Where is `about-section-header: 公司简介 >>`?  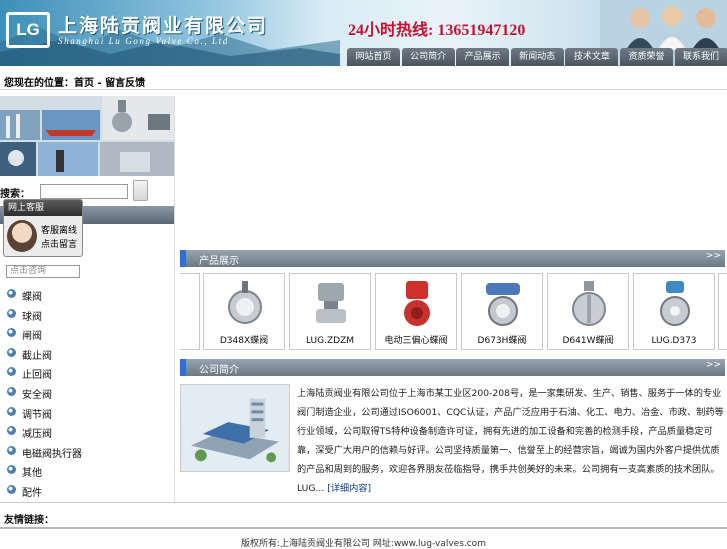
about-section-header: 公司简介 >> is located at coordinates (452, 367).